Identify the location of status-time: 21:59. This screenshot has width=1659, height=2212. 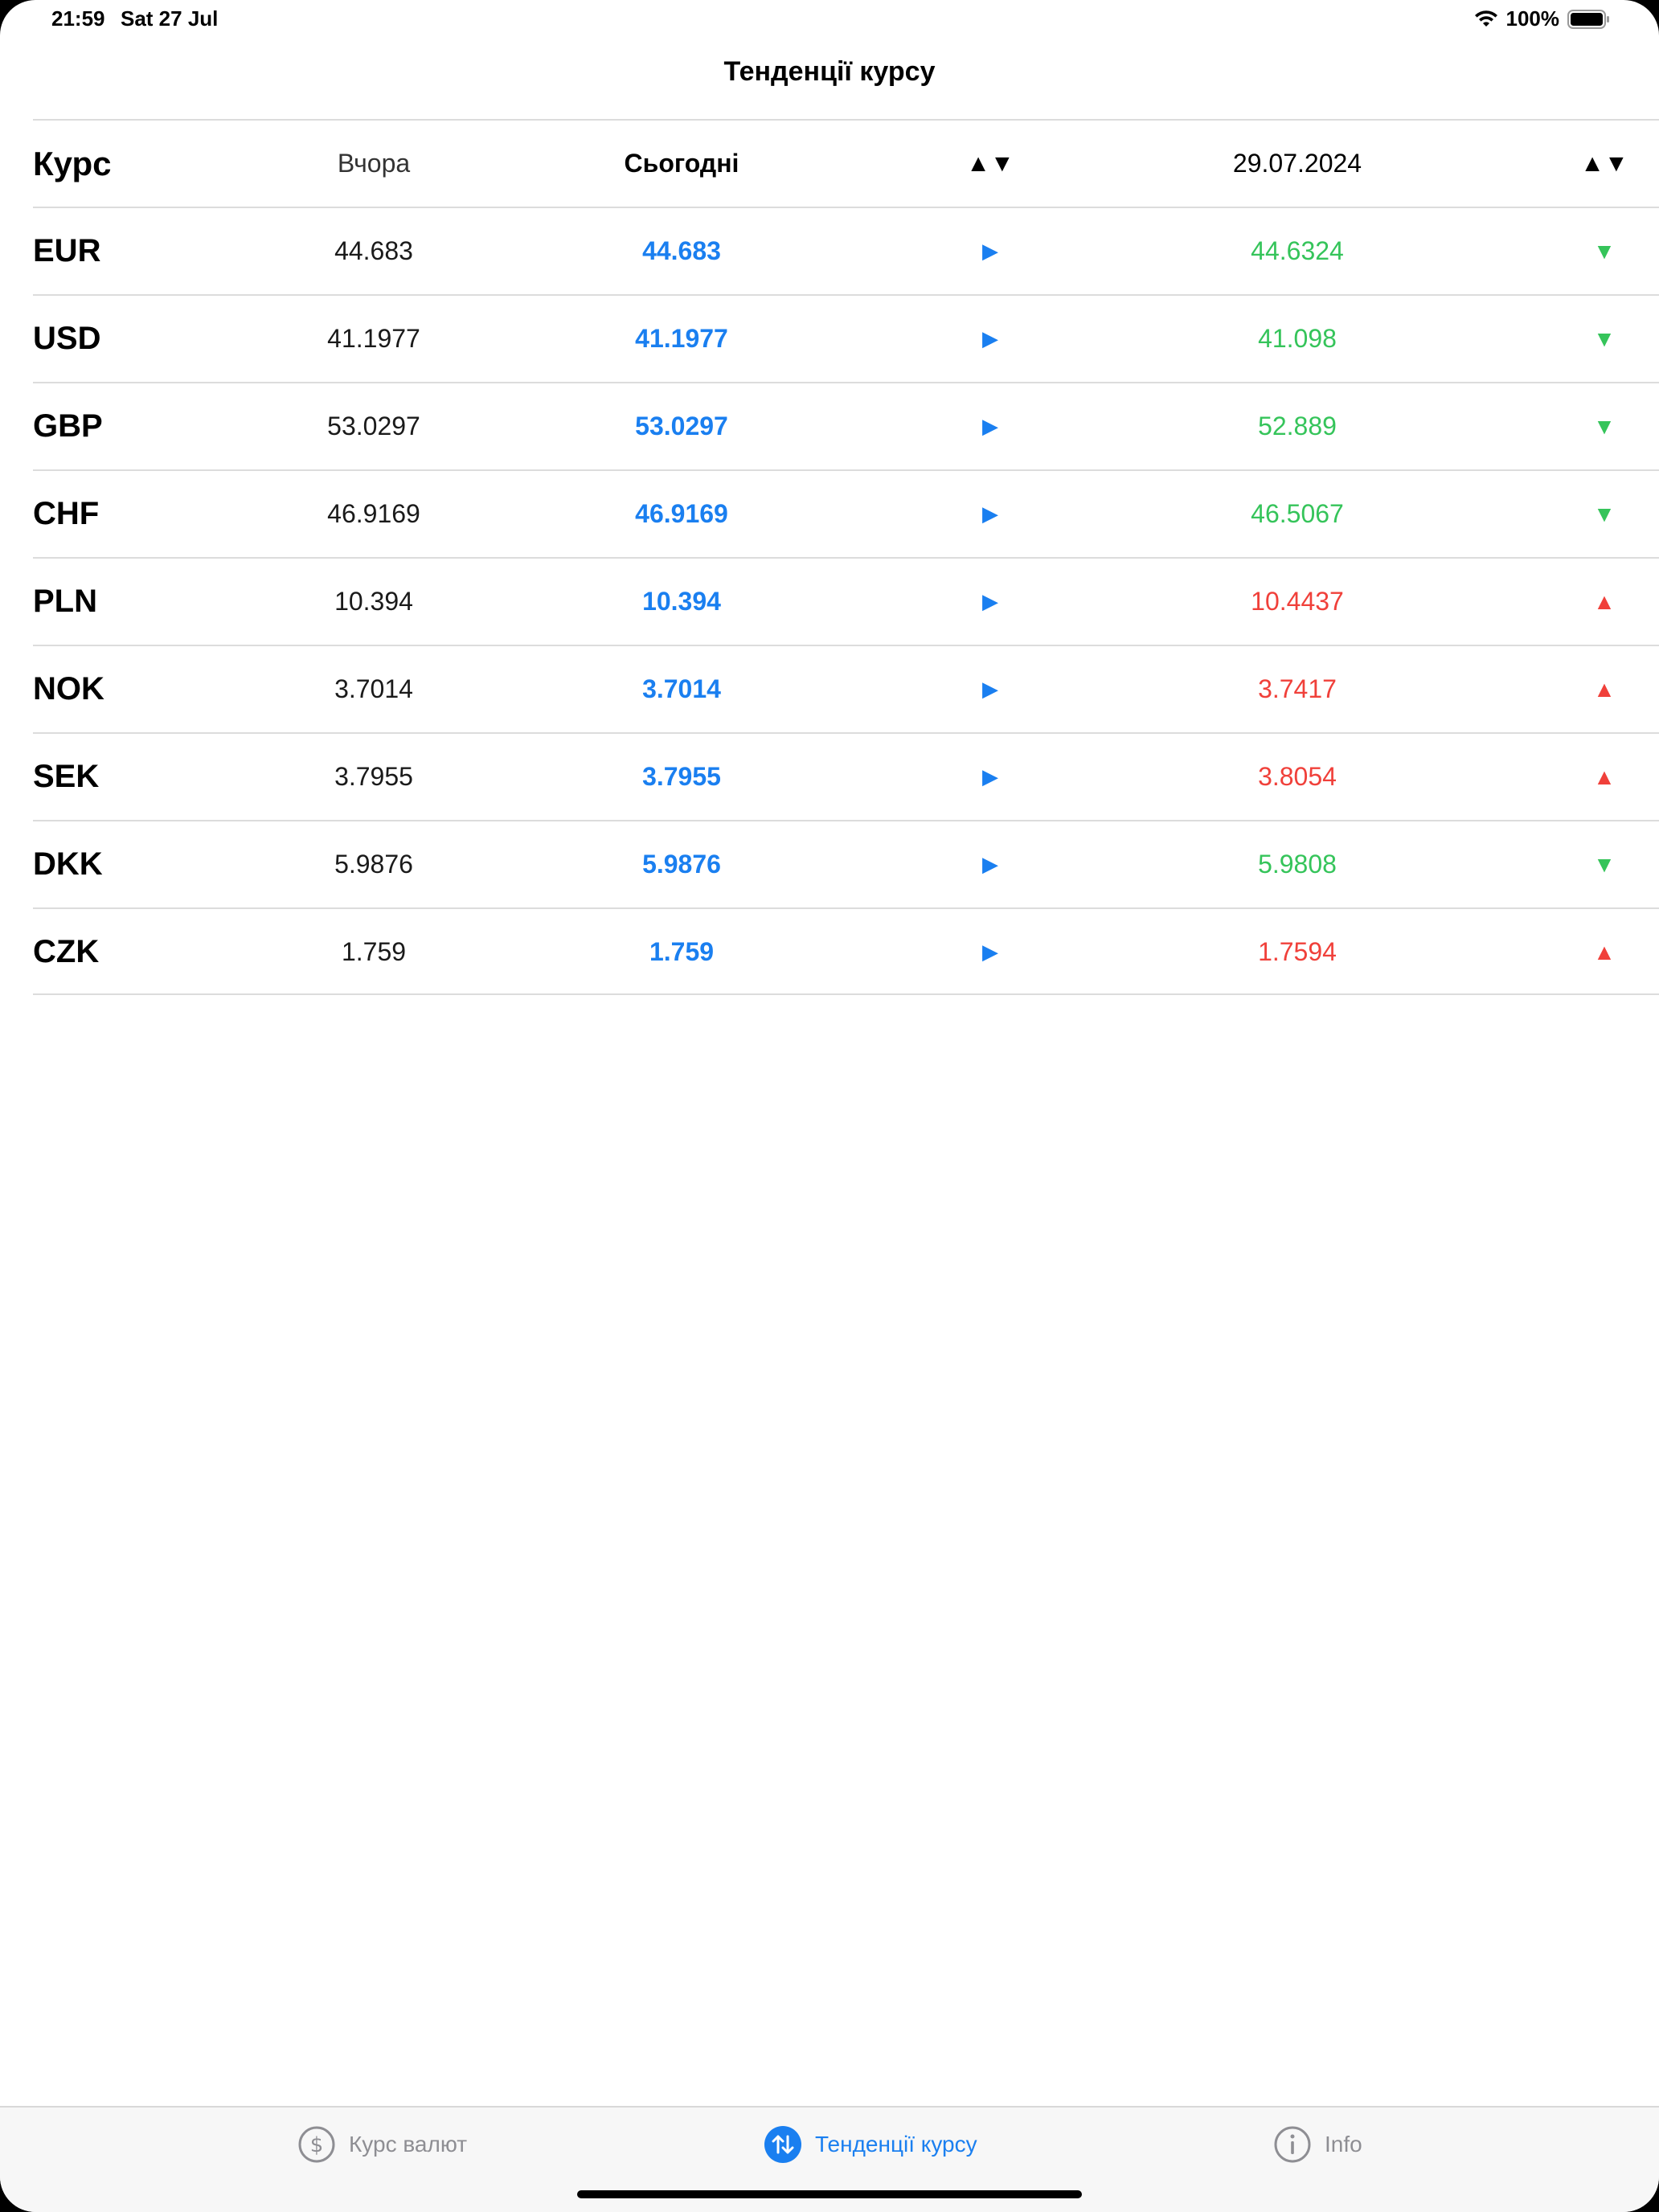
(78, 18).